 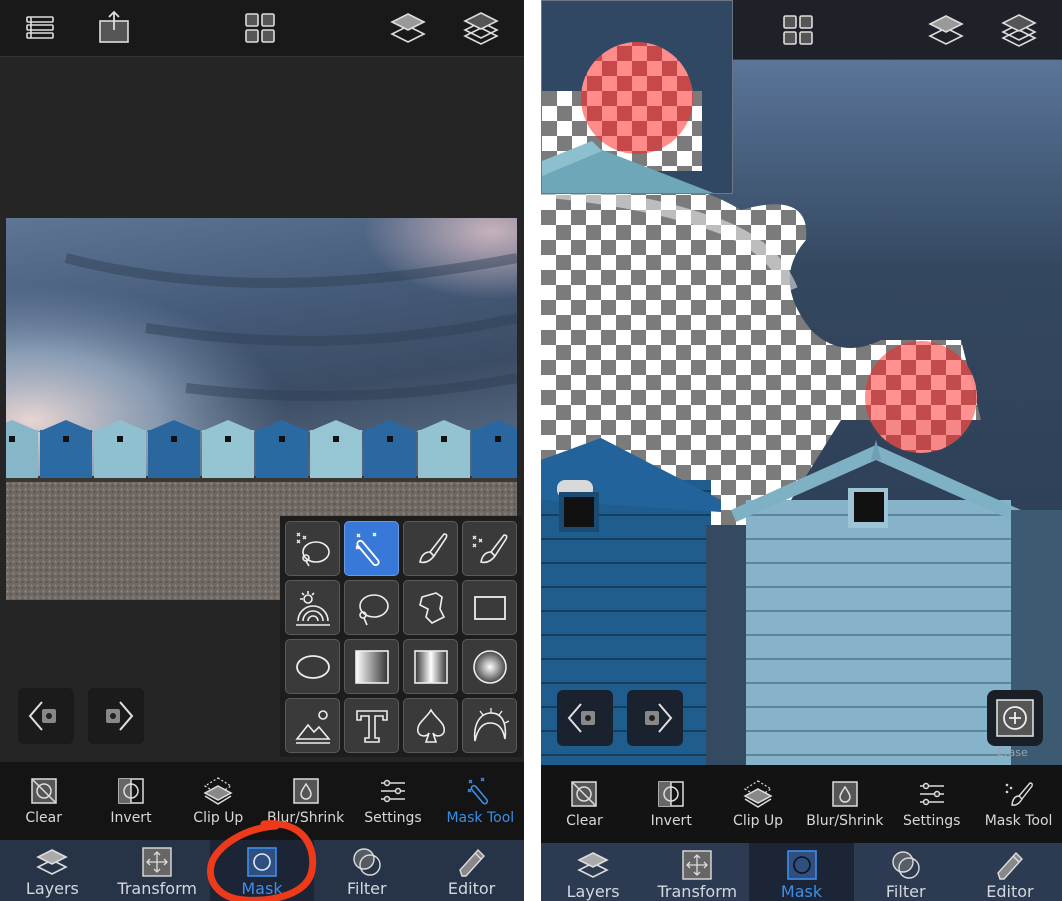 I want to click on text-tool, so click(x=371, y=725).